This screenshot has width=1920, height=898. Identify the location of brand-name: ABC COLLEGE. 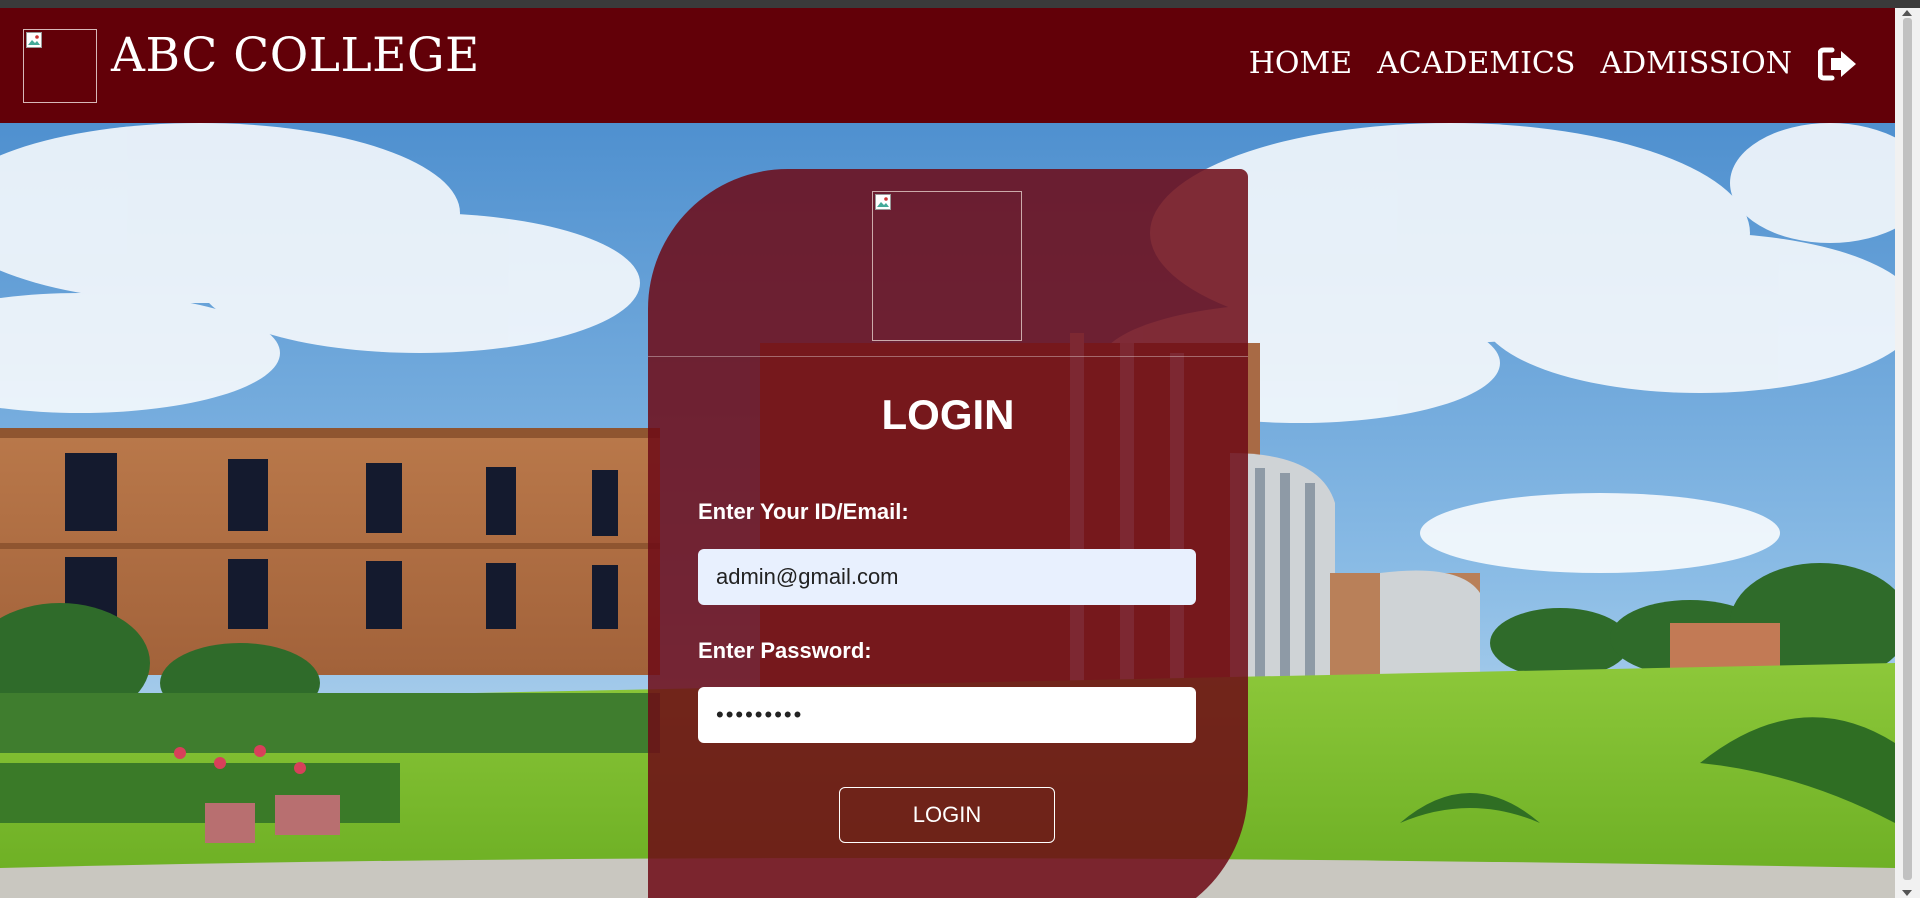
(295, 55).